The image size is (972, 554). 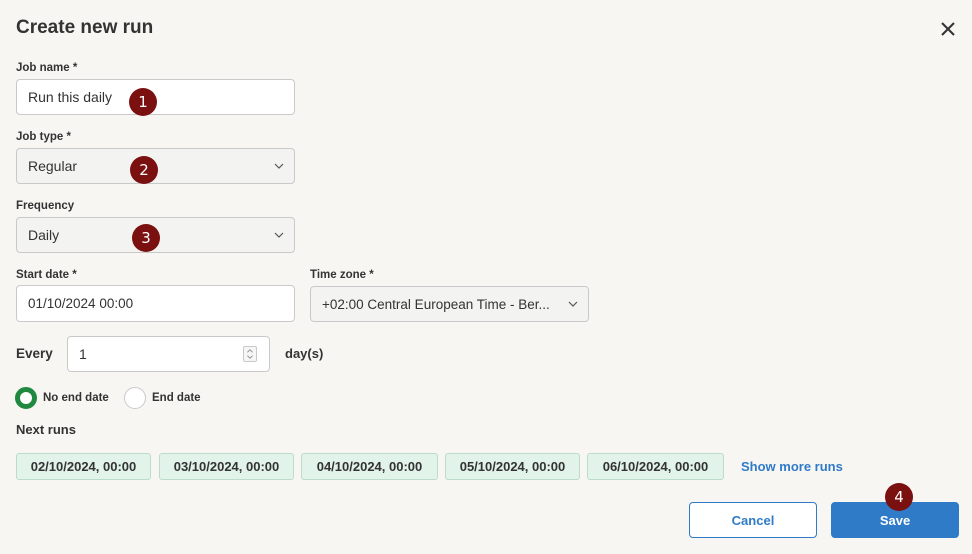 I want to click on every-number-input: 1, so click(x=168, y=354).